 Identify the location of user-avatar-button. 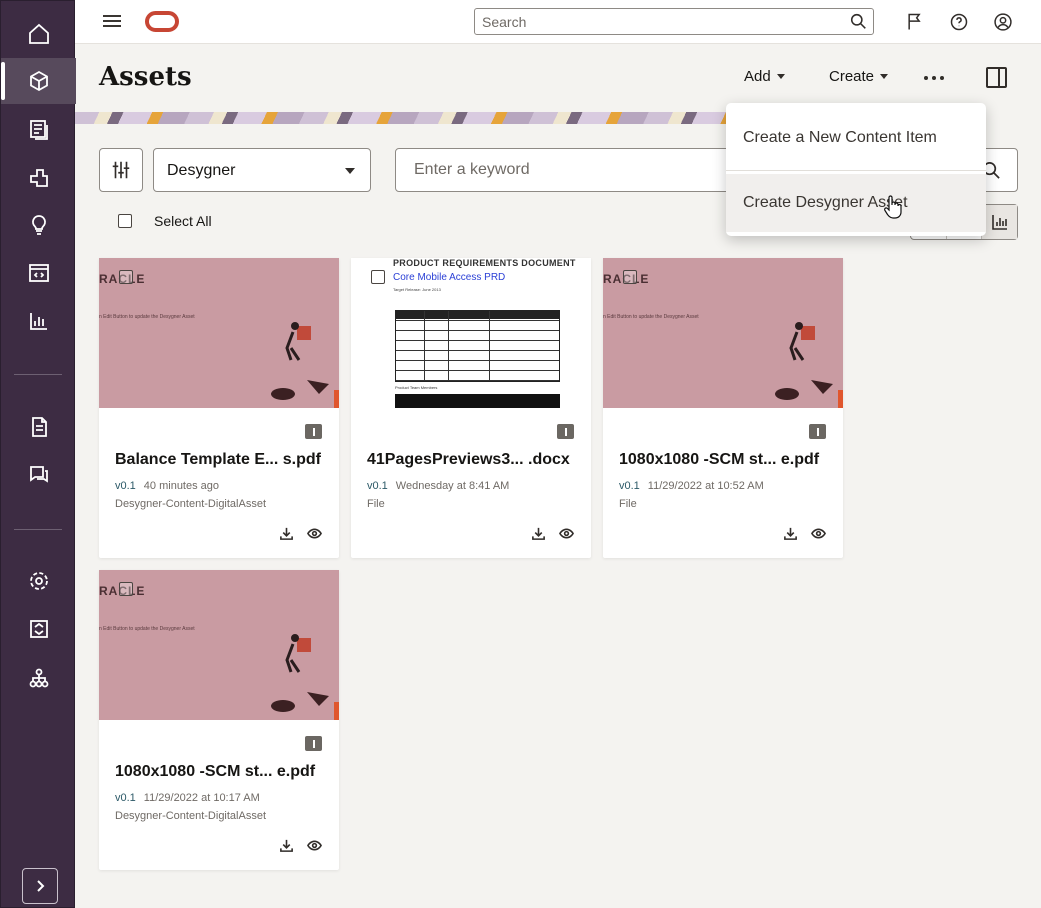
(1003, 22).